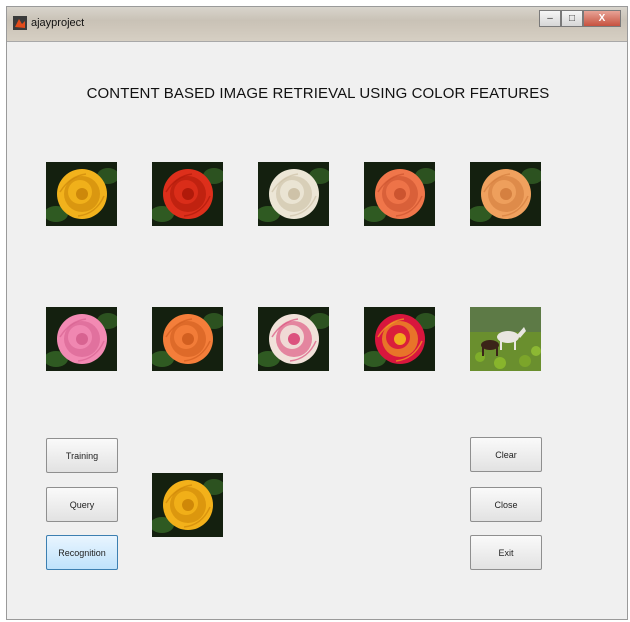 The image size is (630, 622). I want to click on exit-button: Exit, so click(506, 552).